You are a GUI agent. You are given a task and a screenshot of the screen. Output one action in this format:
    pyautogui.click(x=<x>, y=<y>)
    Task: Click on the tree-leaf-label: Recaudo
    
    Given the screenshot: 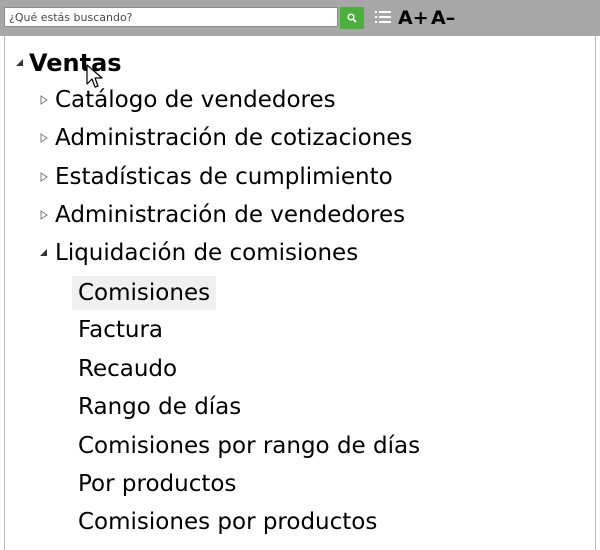 What is the action you would take?
    pyautogui.click(x=128, y=369)
    